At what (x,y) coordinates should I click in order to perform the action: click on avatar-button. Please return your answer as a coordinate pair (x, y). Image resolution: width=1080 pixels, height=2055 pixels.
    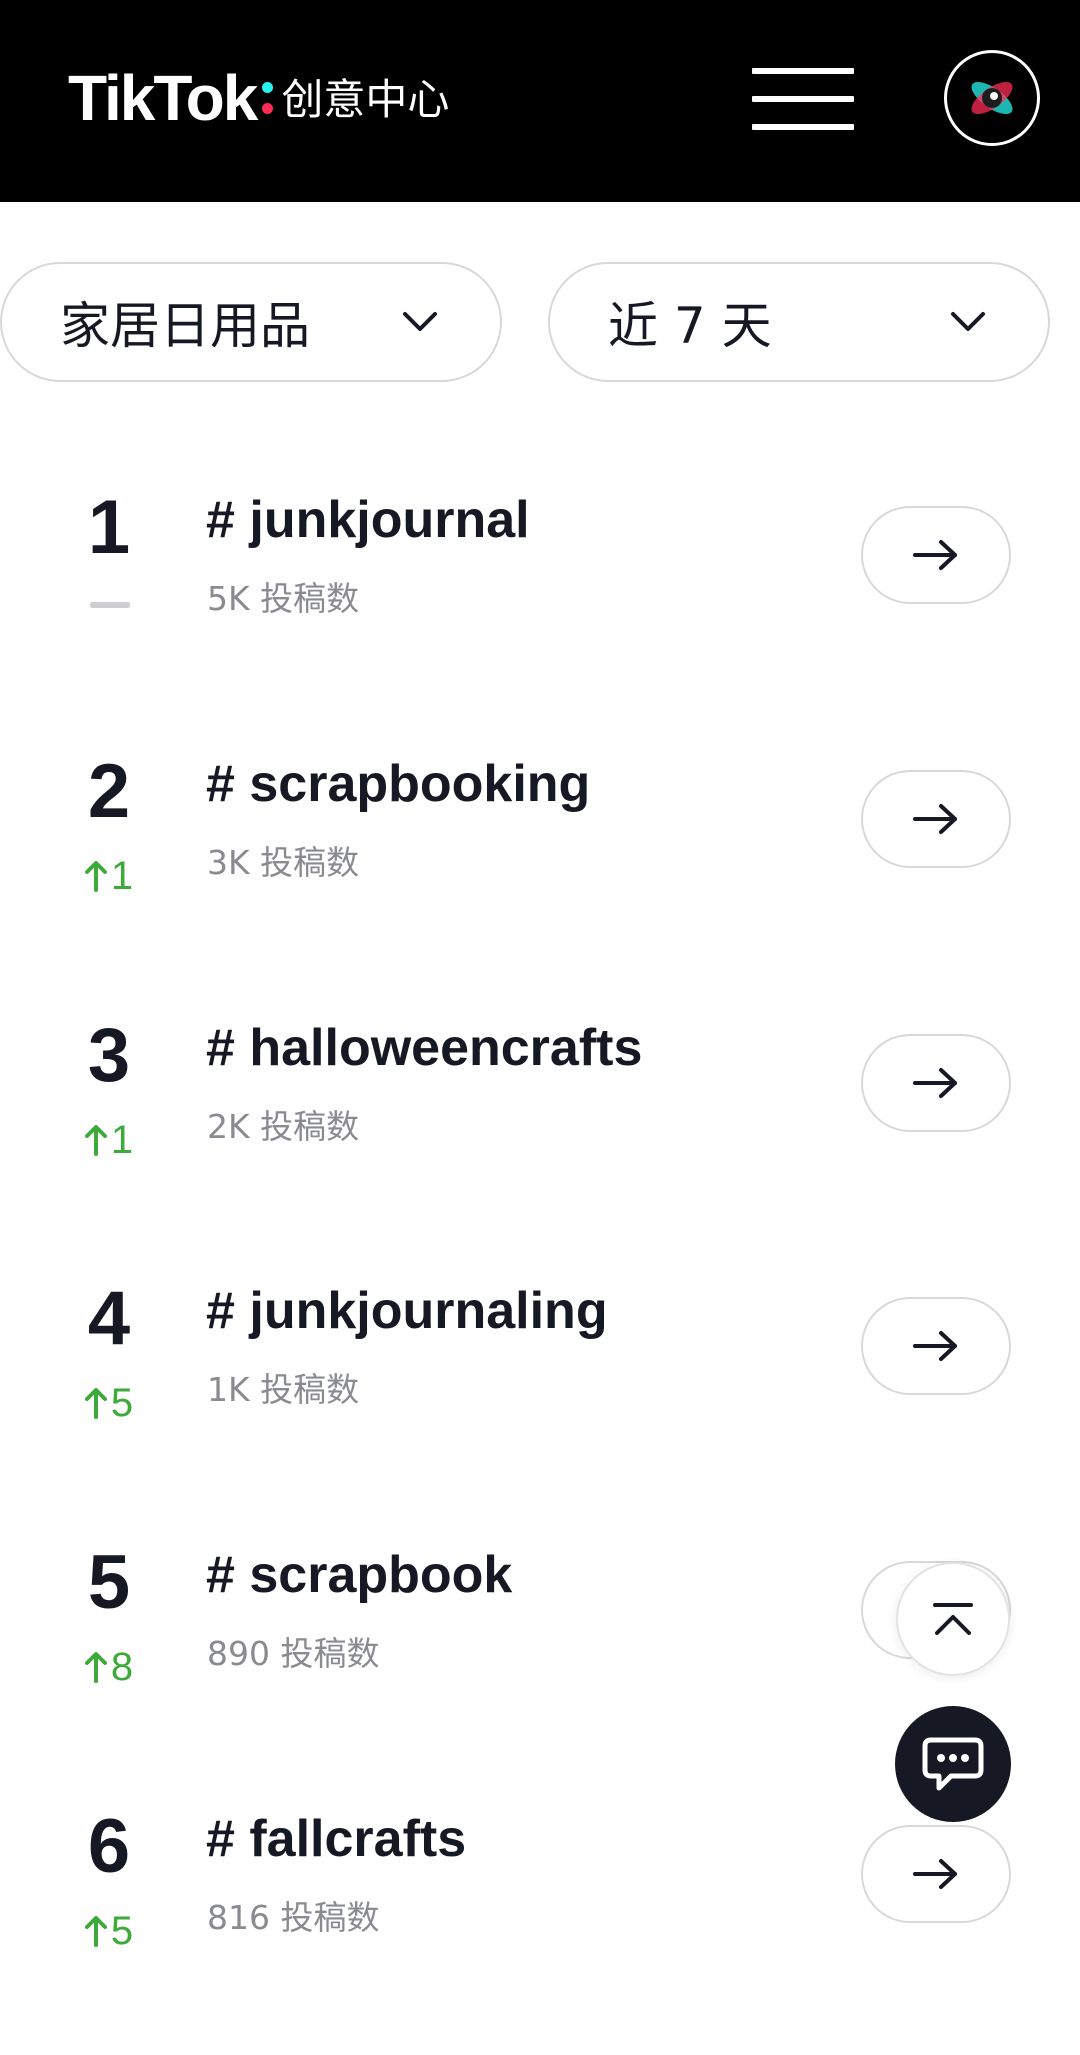
    Looking at the image, I should click on (992, 98).